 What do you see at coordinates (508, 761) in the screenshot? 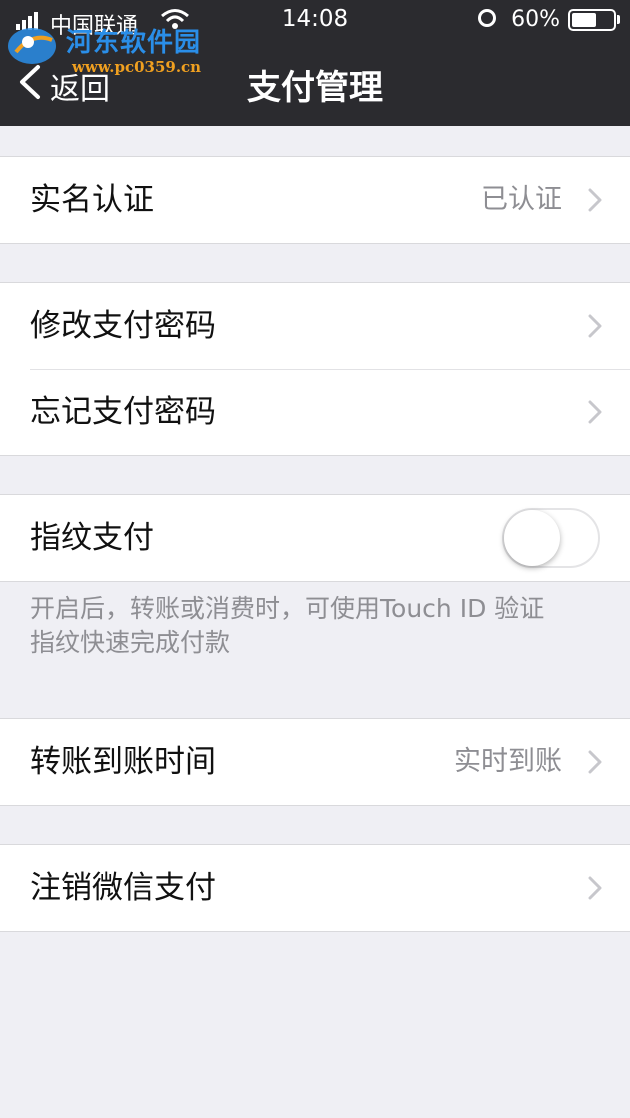
I see `transfer-time-value: 实时到账` at bounding box center [508, 761].